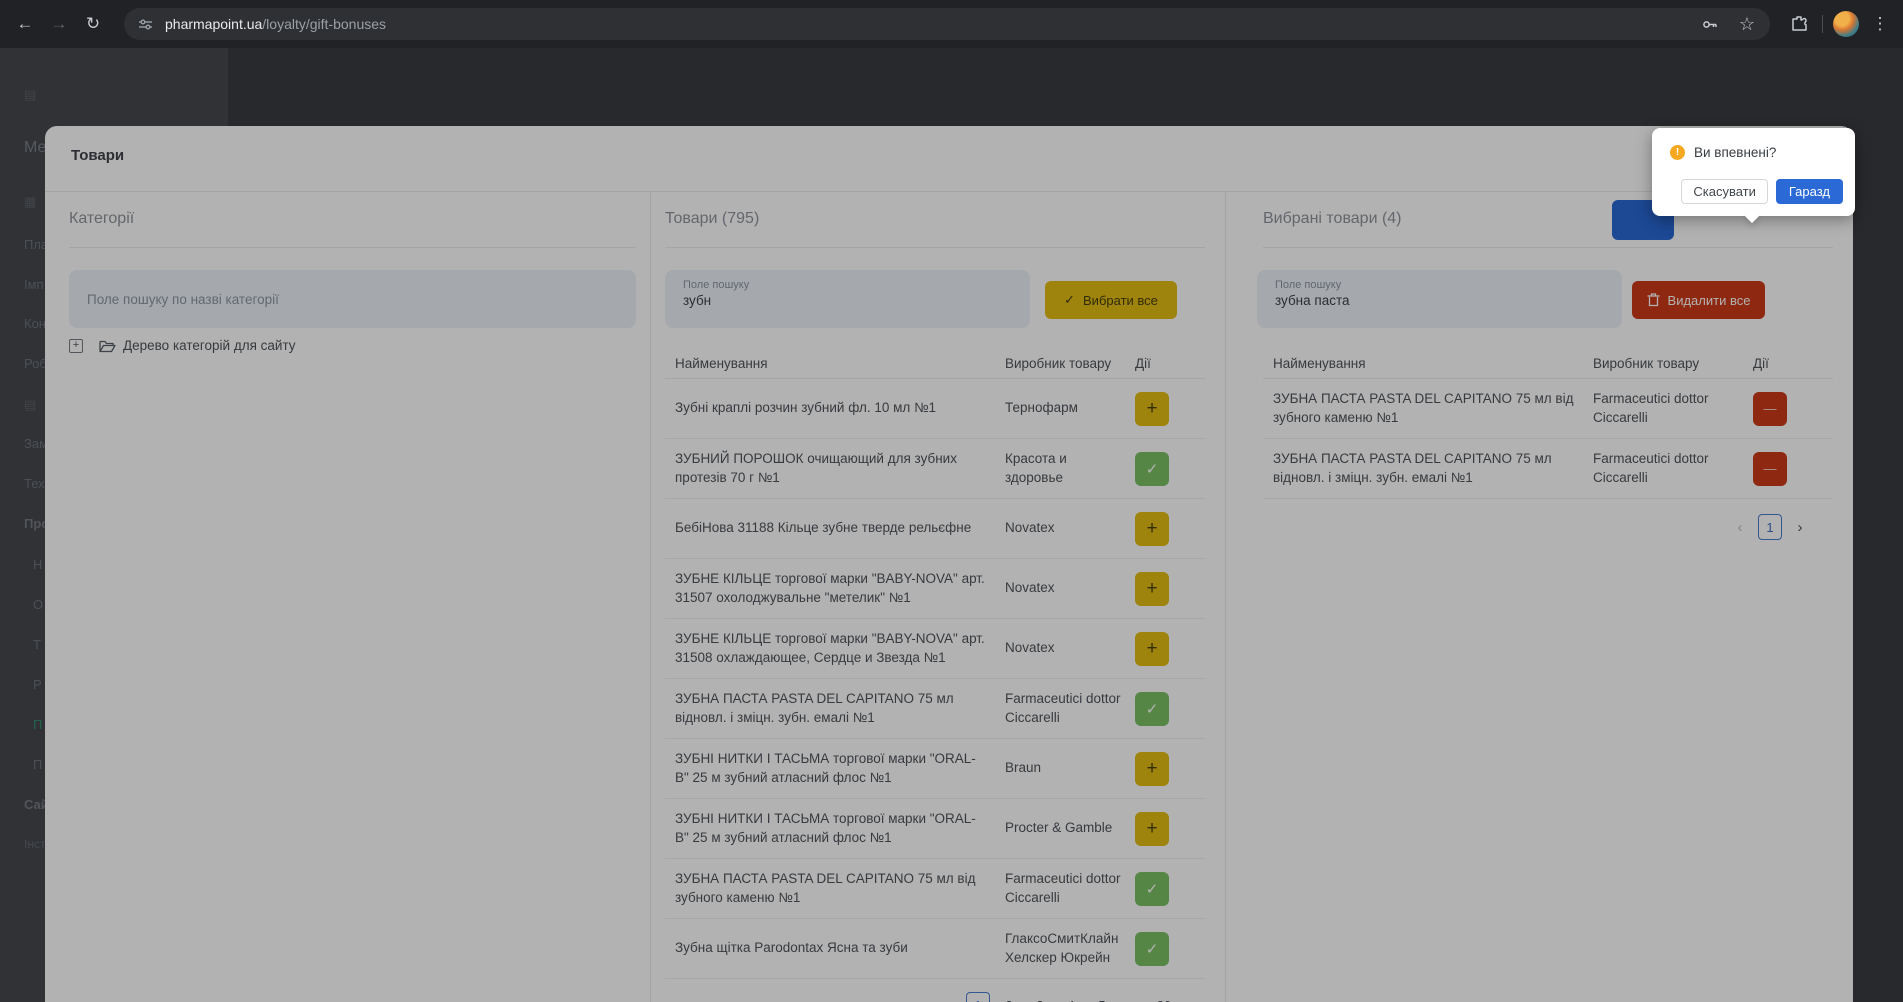  What do you see at coordinates (1880, 24) in the screenshot?
I see `browser-menu-icon: ⋮` at bounding box center [1880, 24].